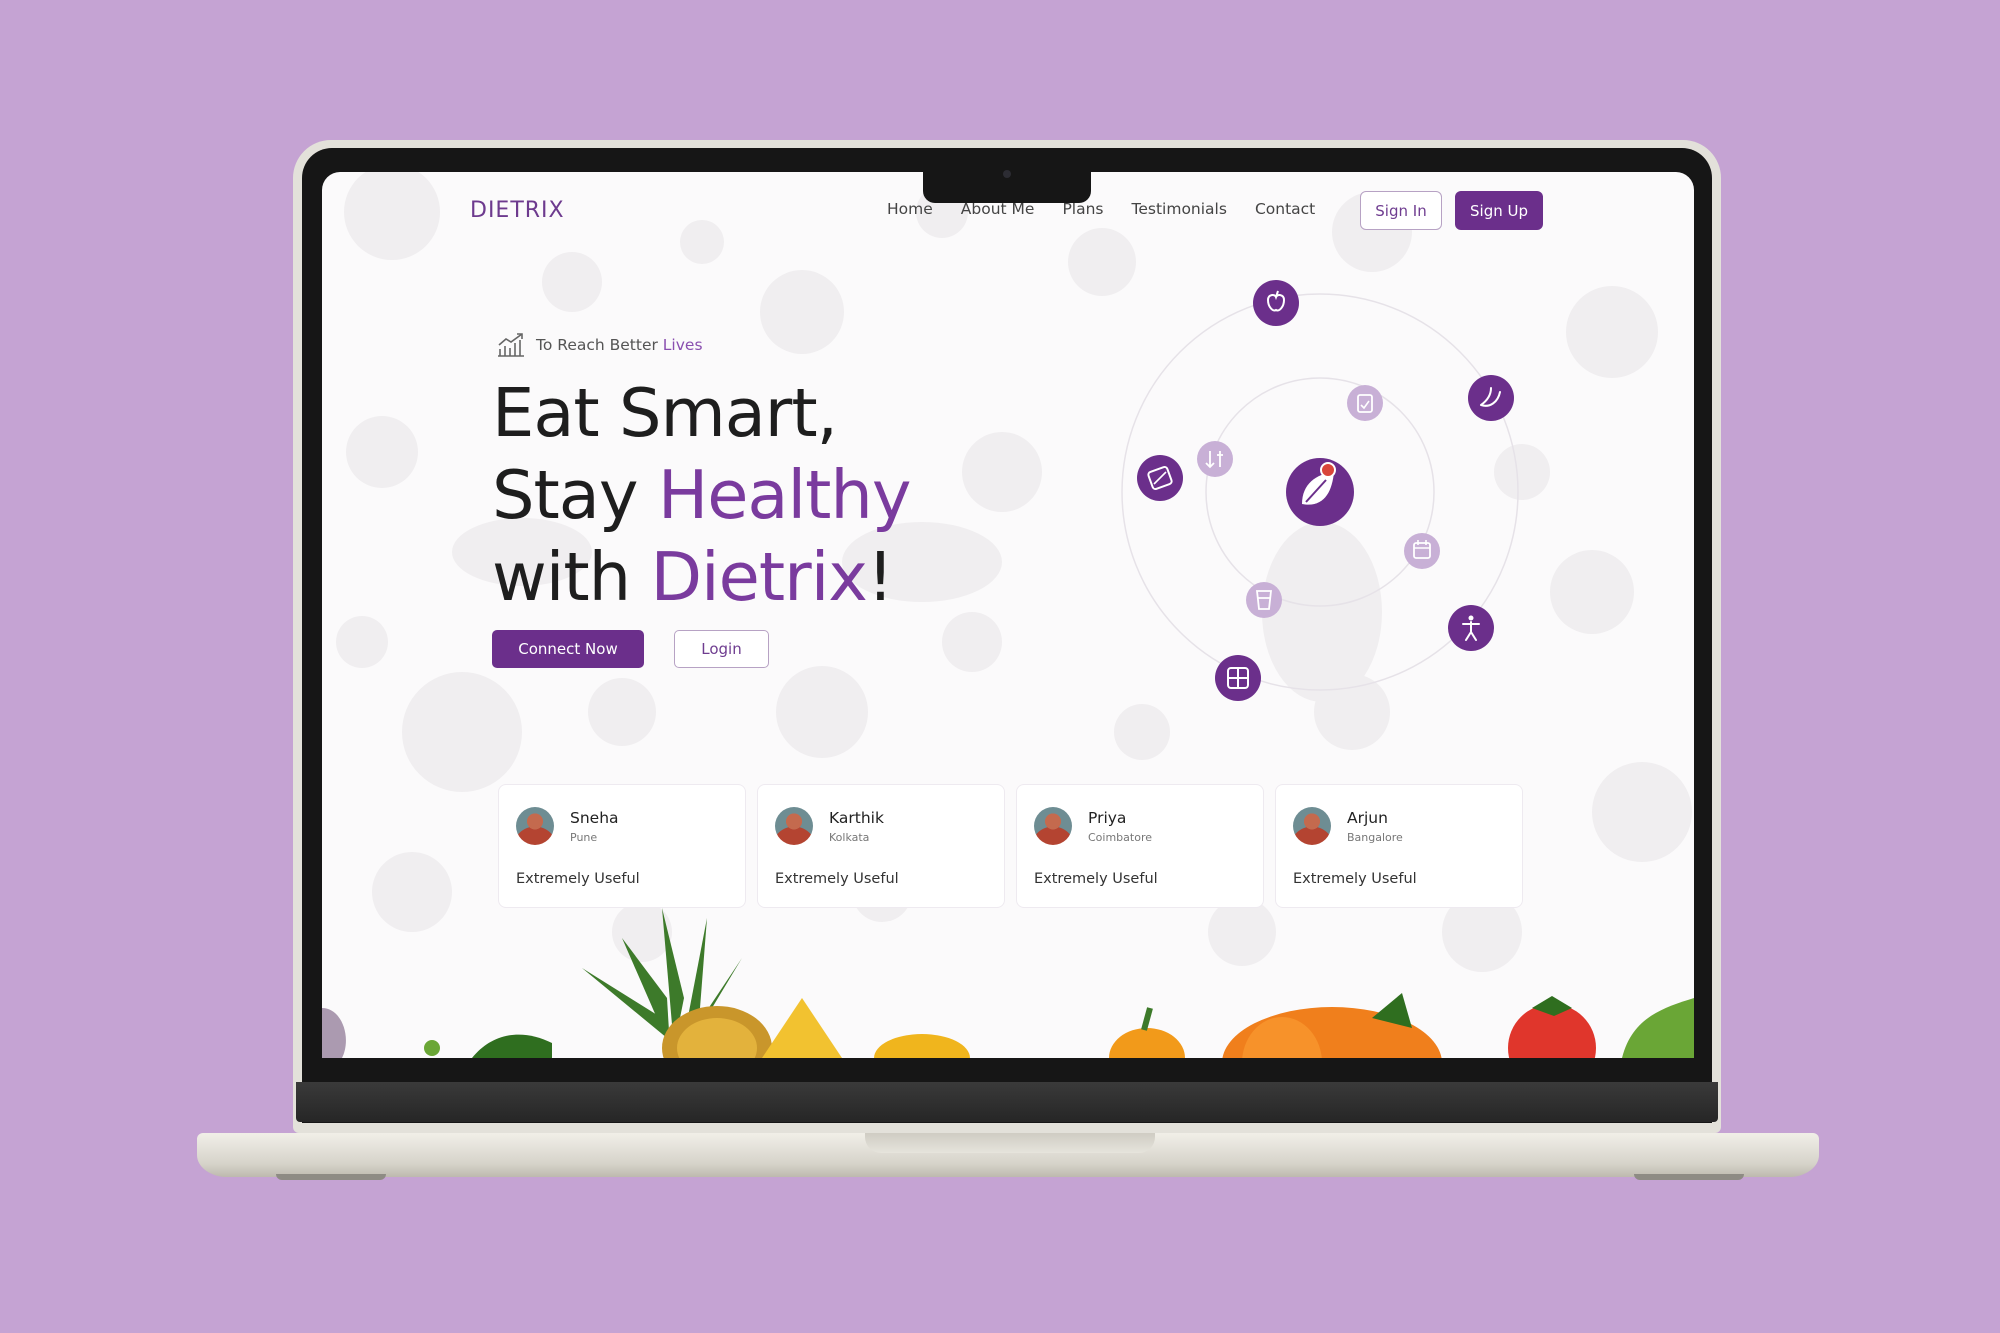 The image size is (2000, 1333). Describe the element at coordinates (1179, 209) in the screenshot. I see `nav-link-testimonials: Testimonials` at that location.